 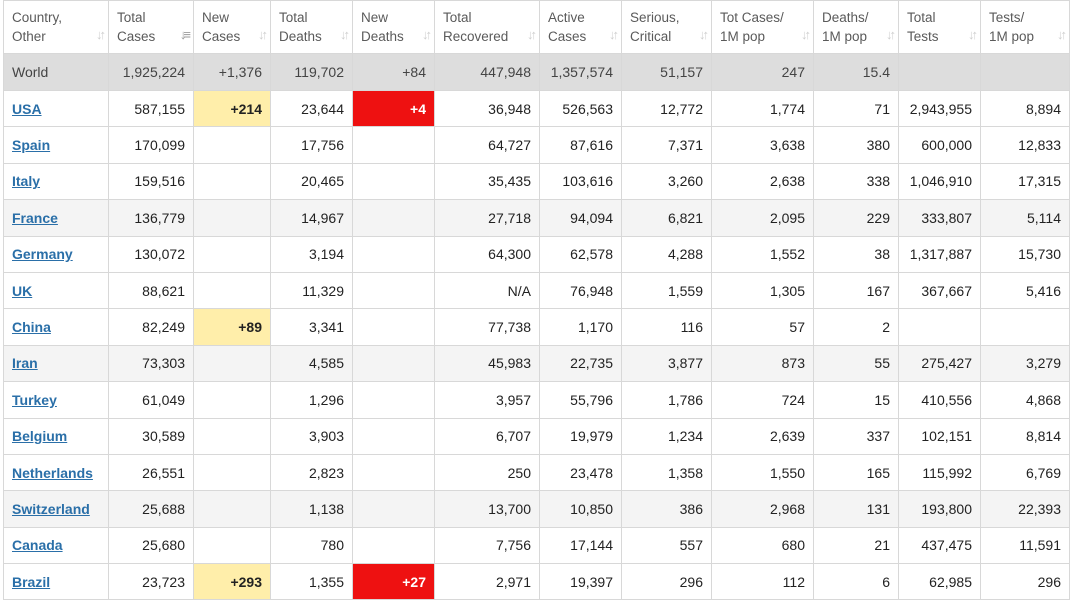 What do you see at coordinates (56, 290) in the screenshot?
I see `cell-country: UK` at bounding box center [56, 290].